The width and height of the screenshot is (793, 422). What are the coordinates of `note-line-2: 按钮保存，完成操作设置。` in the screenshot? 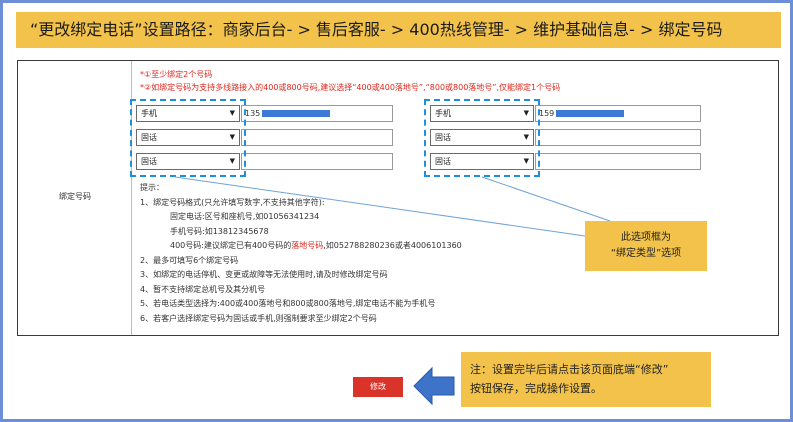 It's located at (536, 388).